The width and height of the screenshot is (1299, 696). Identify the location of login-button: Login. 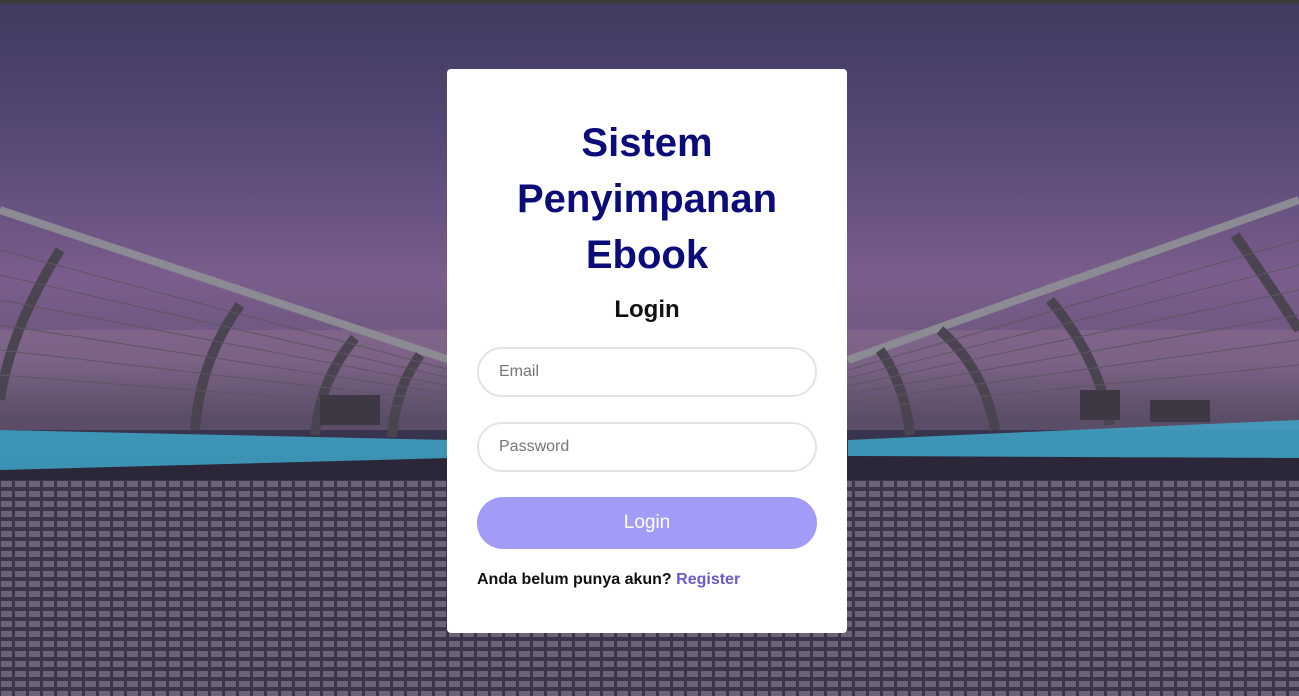
(647, 523).